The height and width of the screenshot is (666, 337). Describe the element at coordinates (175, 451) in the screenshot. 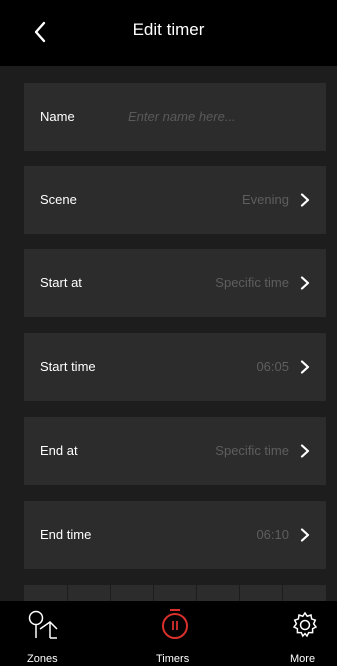

I see `end-at-row: End at Specific time` at that location.